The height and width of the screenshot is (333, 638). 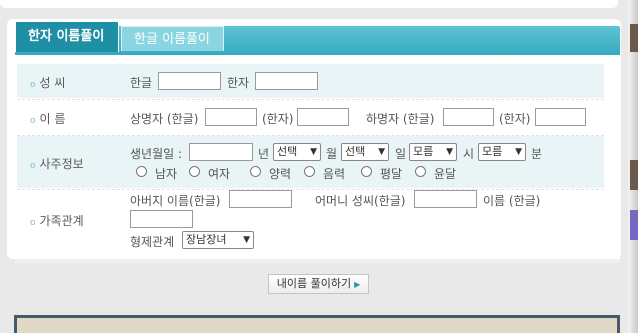 What do you see at coordinates (156, 154) in the screenshot?
I see `birth-date-label: 생년월일 :` at bounding box center [156, 154].